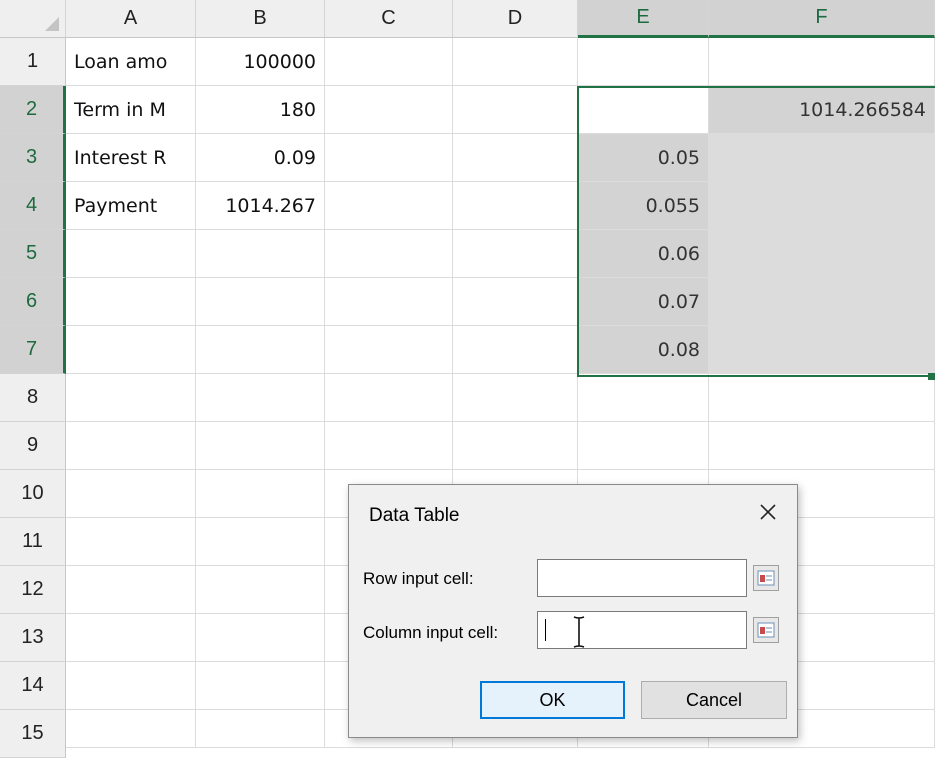 The image size is (935, 758). What do you see at coordinates (52, 24) in the screenshot?
I see `select-all-triangle-icon` at bounding box center [52, 24].